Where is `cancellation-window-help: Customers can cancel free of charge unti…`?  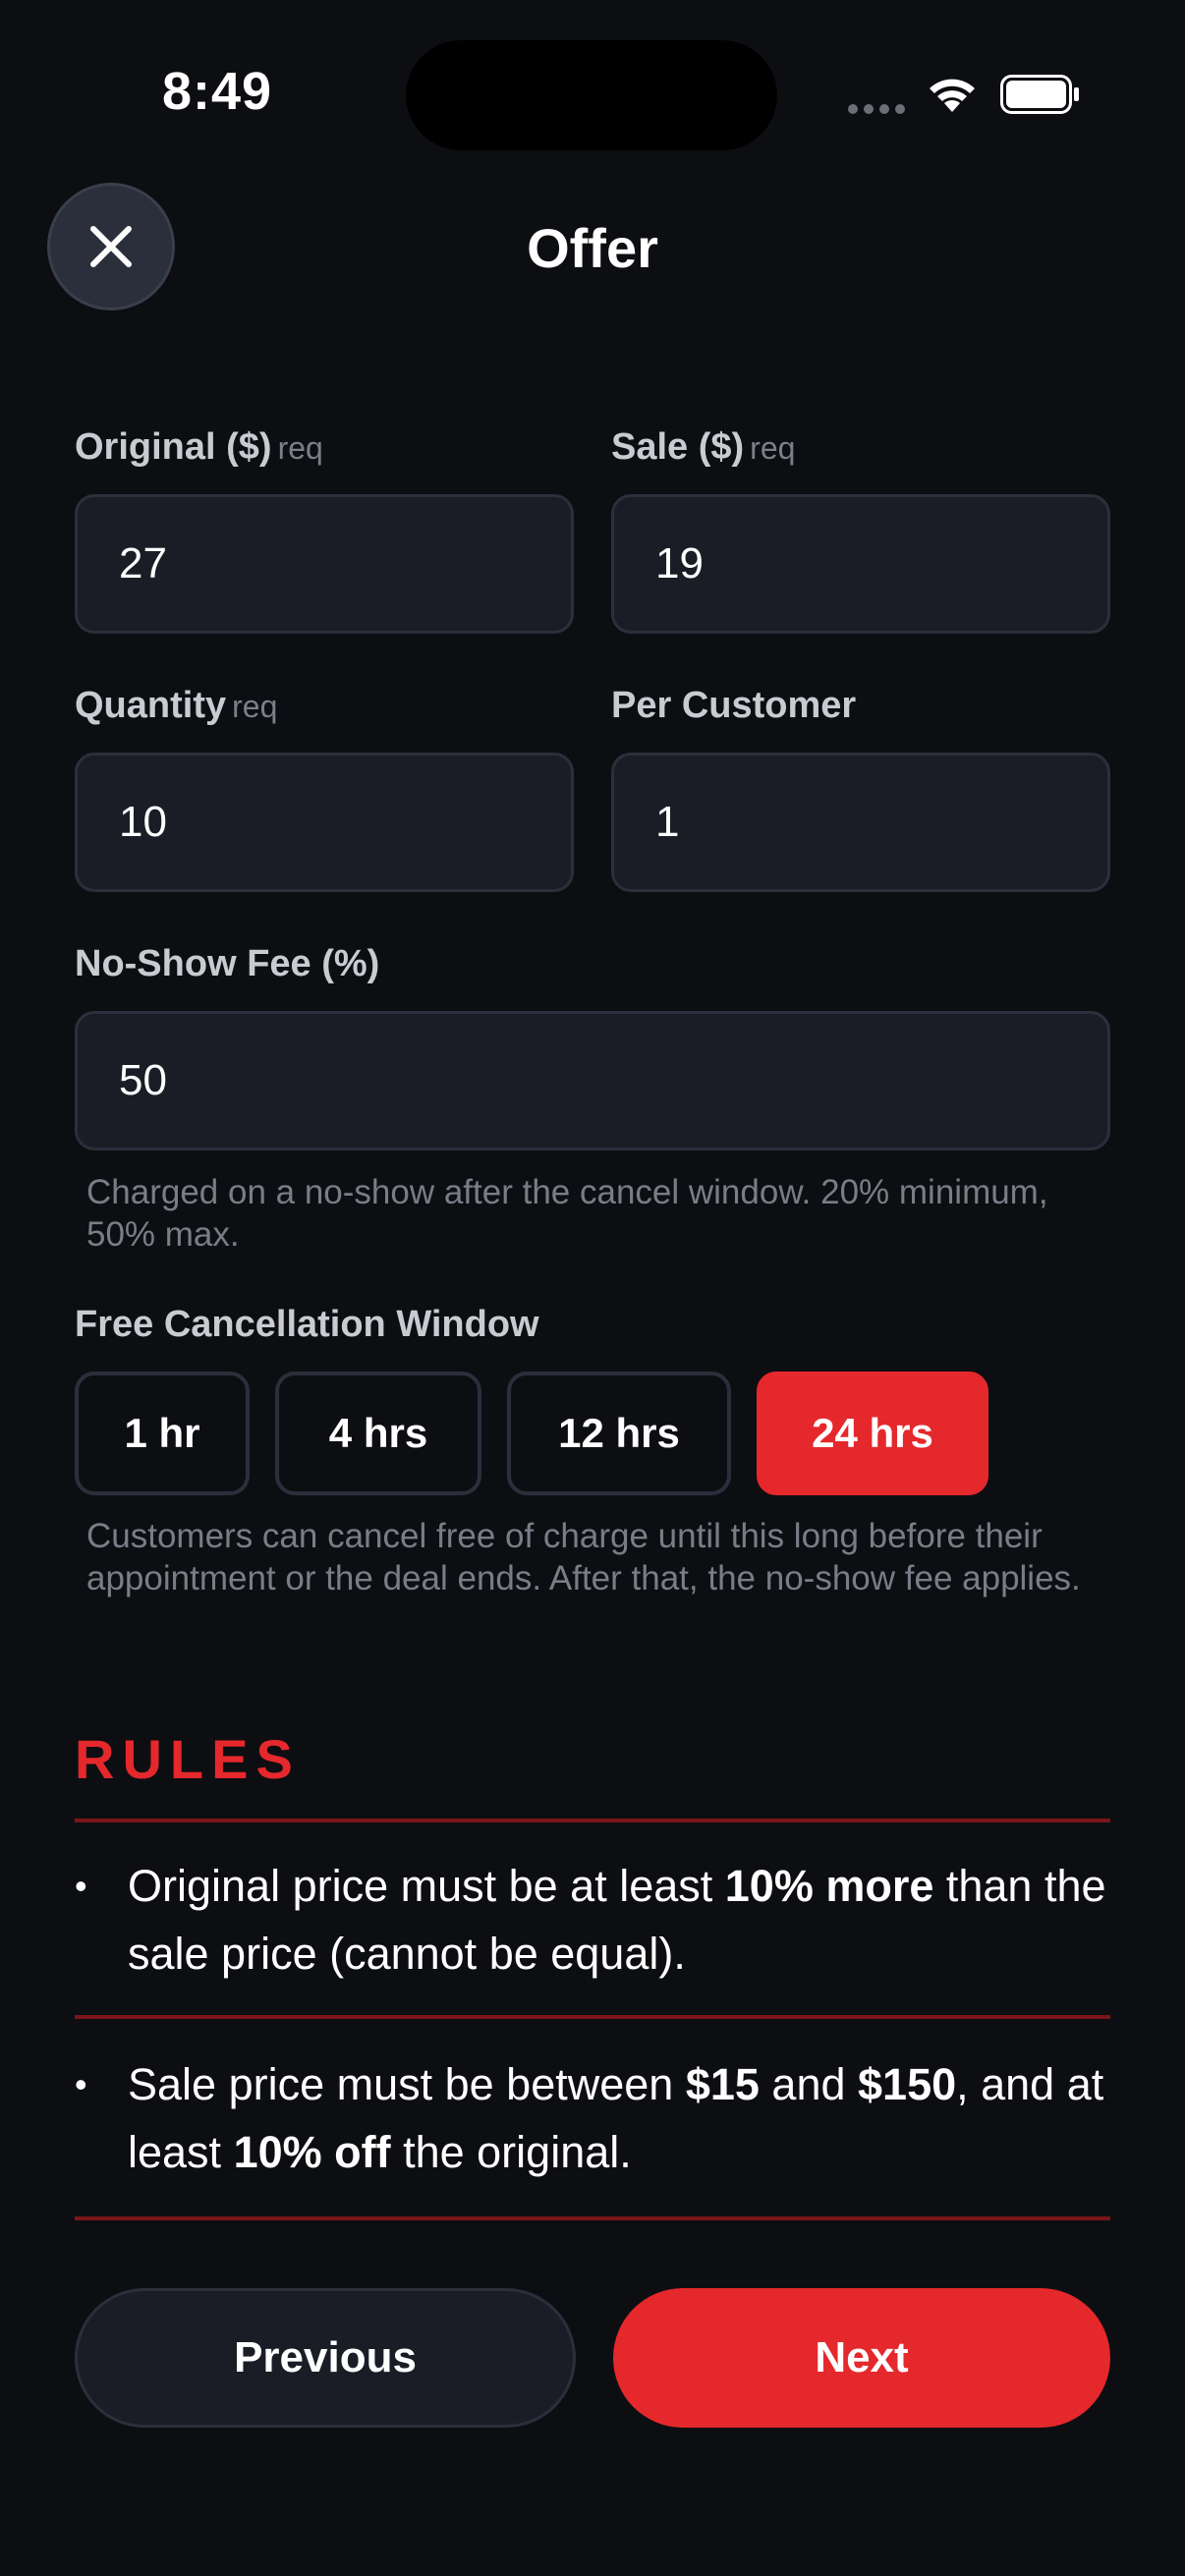 cancellation-window-help: Customers can cancel free of charge unti… is located at coordinates (583, 1557).